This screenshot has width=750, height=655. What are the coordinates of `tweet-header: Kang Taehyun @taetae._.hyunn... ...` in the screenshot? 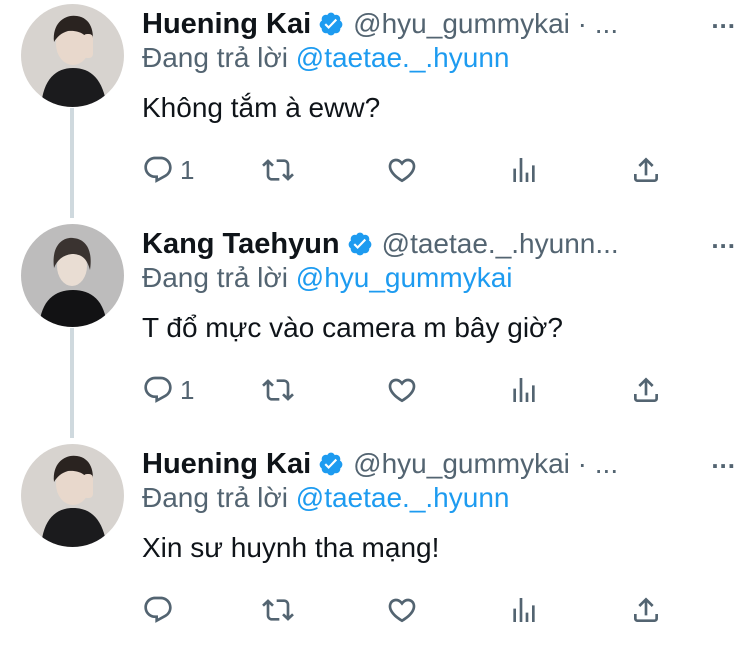 It's located at (441, 244).